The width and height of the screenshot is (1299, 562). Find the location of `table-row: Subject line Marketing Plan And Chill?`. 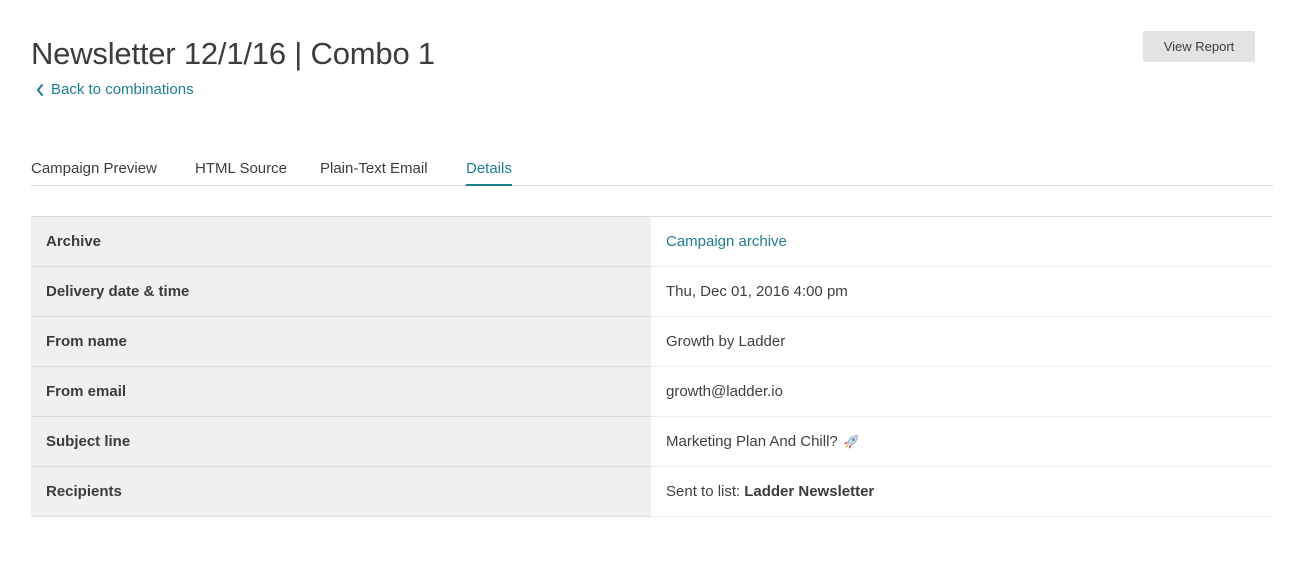

table-row: Subject line Marketing Plan And Chill? is located at coordinates (651, 442).